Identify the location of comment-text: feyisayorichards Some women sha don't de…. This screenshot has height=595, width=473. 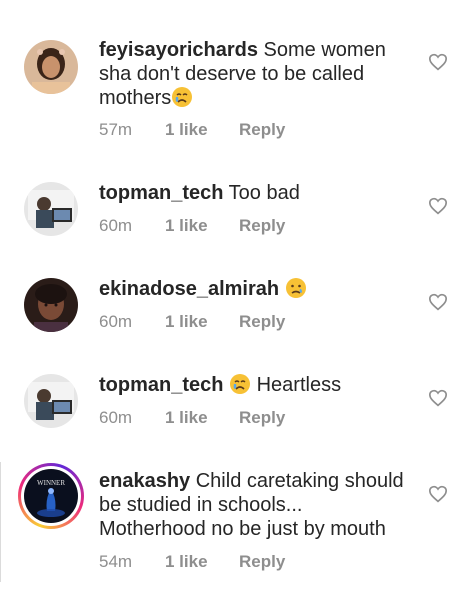
(249, 74).